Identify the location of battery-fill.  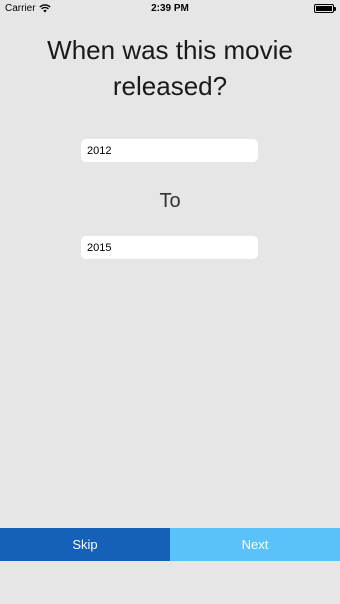
(324, 8).